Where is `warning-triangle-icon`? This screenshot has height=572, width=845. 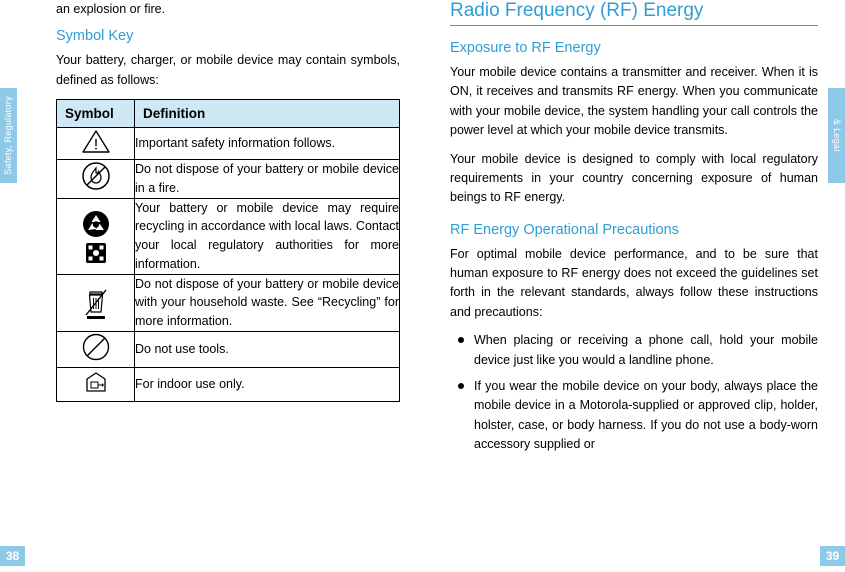 warning-triangle-icon is located at coordinates (95, 144).